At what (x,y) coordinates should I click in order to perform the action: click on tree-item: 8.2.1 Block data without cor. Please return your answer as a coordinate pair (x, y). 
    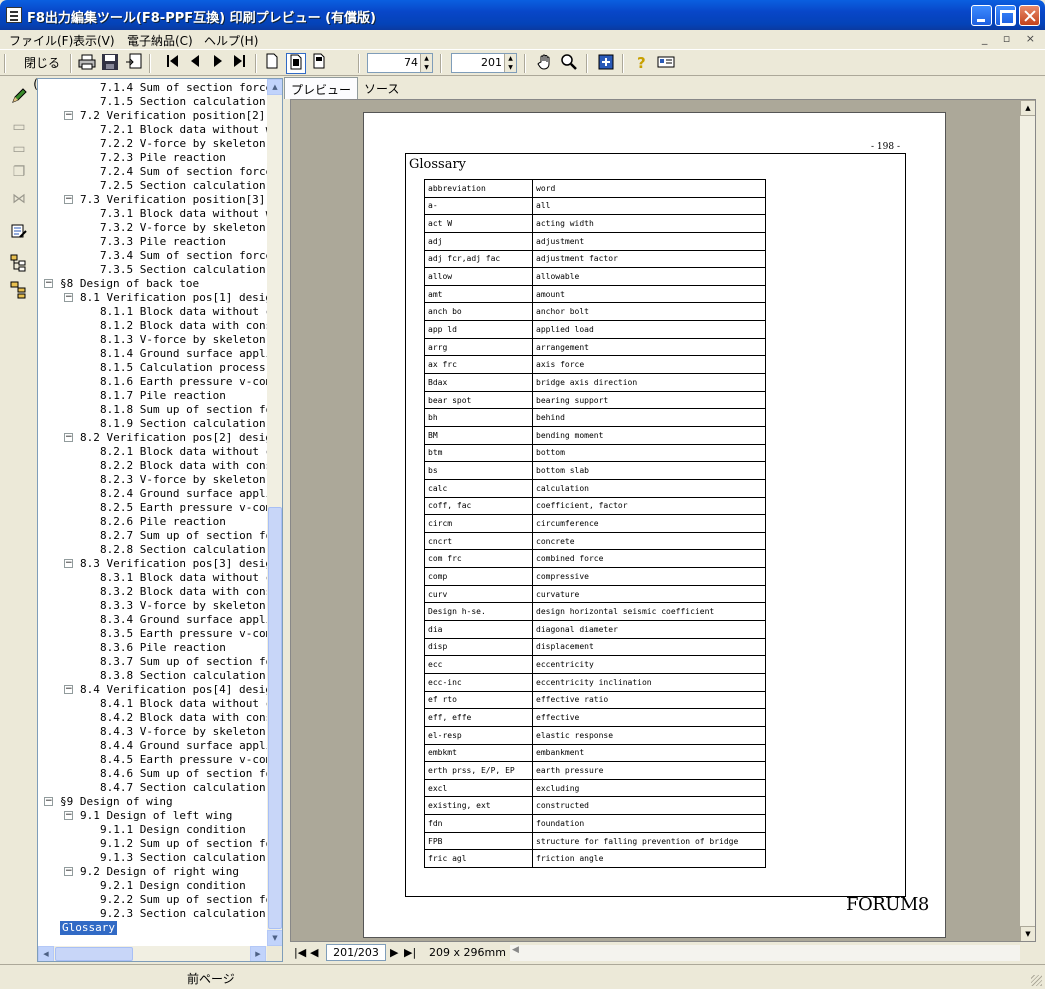
    Looking at the image, I should click on (183, 452).